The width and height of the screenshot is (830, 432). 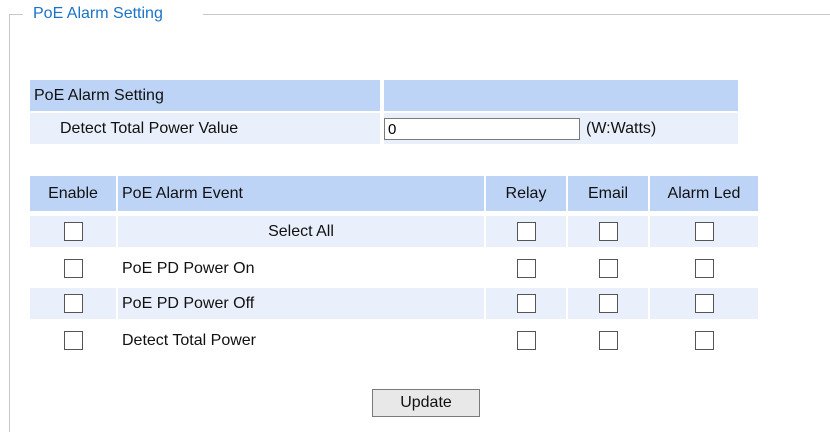 I want to click on pd-power-on-relay-checkbox, so click(x=526, y=268).